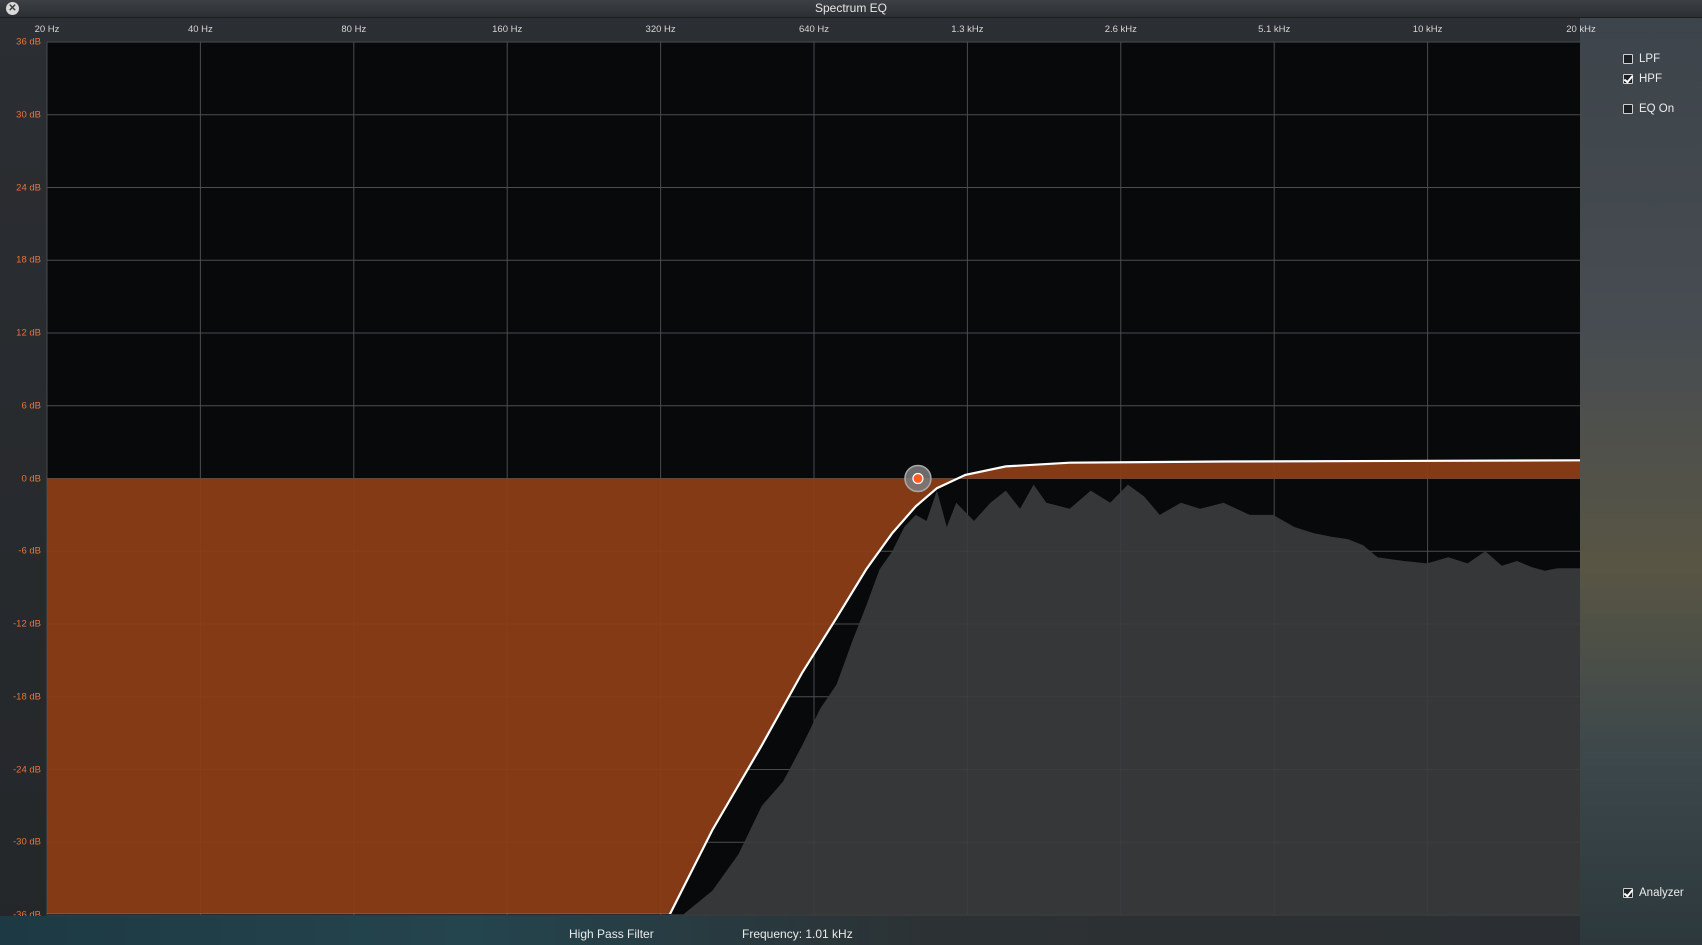 The height and width of the screenshot is (945, 1702). I want to click on db-tick-label: 18 dB, so click(28, 260).